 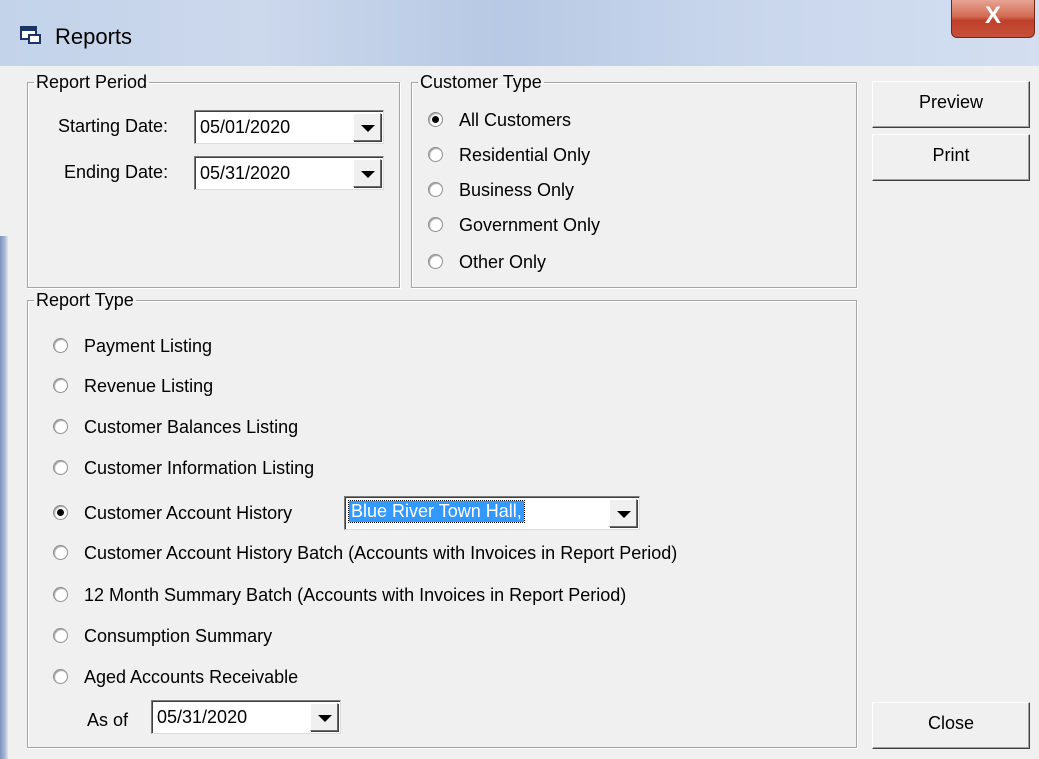 I want to click on window-title: Reports, so click(x=94, y=36).